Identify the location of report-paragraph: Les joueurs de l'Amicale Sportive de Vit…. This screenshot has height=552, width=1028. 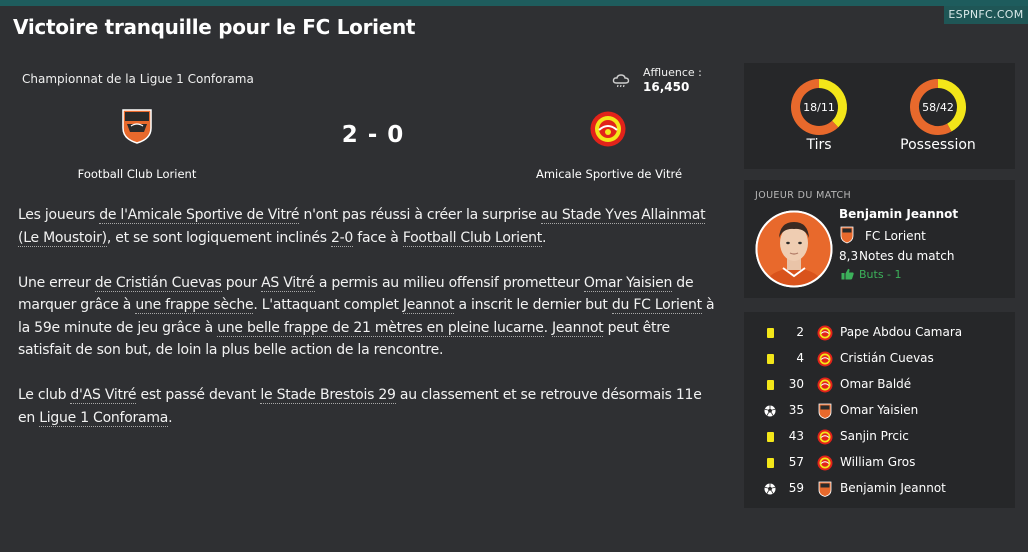
(362, 227).